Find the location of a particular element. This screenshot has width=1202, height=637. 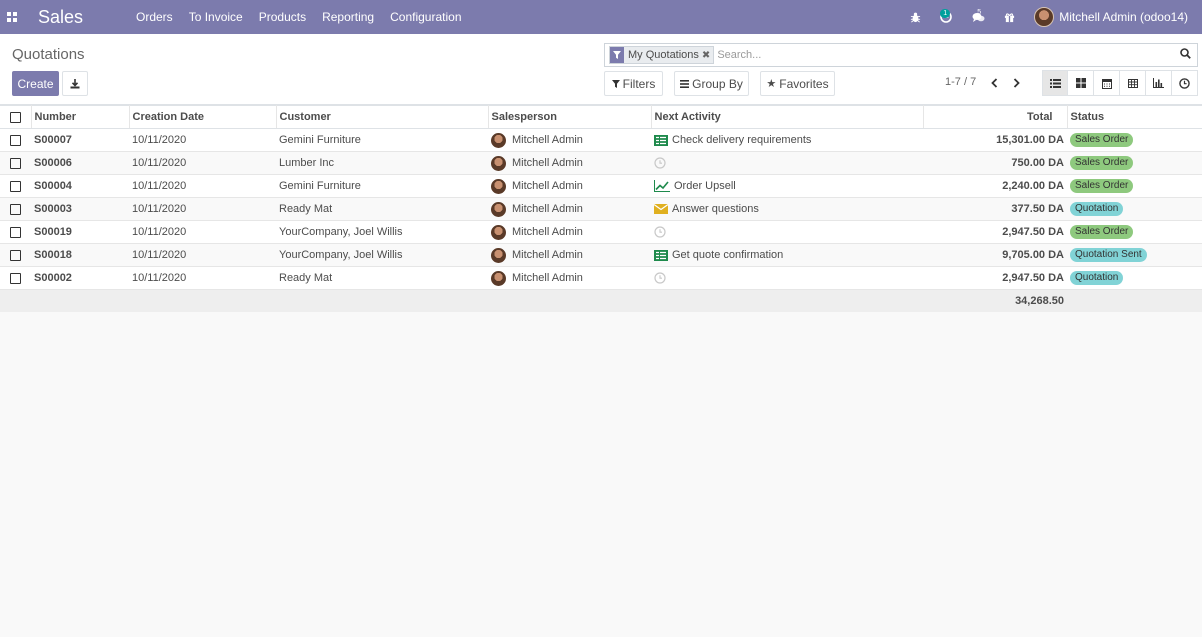

cell-total: 2,947.50 DA is located at coordinates (995, 278).